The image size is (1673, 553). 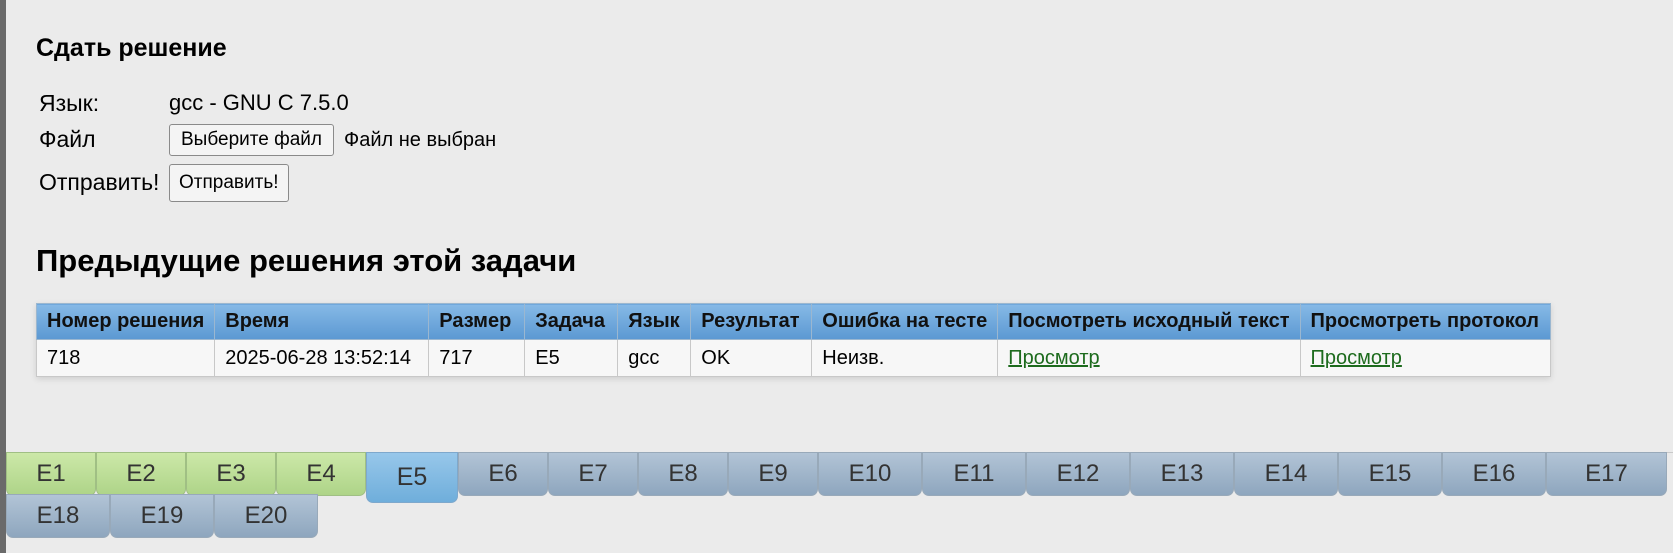 What do you see at coordinates (125, 321) in the screenshot?
I see `column-header-id: Номер решения` at bounding box center [125, 321].